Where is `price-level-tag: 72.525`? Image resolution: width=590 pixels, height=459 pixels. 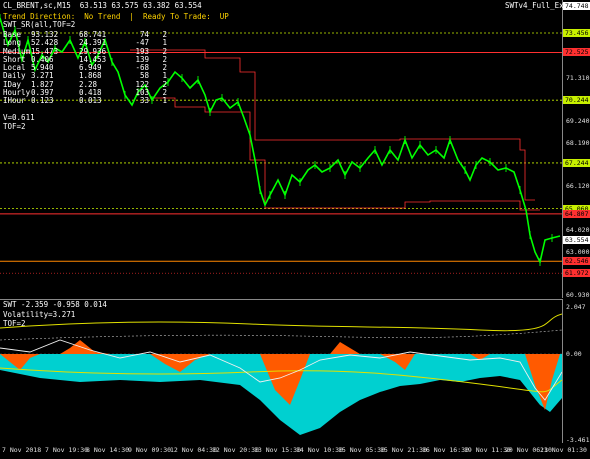
price-level-tag: 72.525 is located at coordinates (576, 52).